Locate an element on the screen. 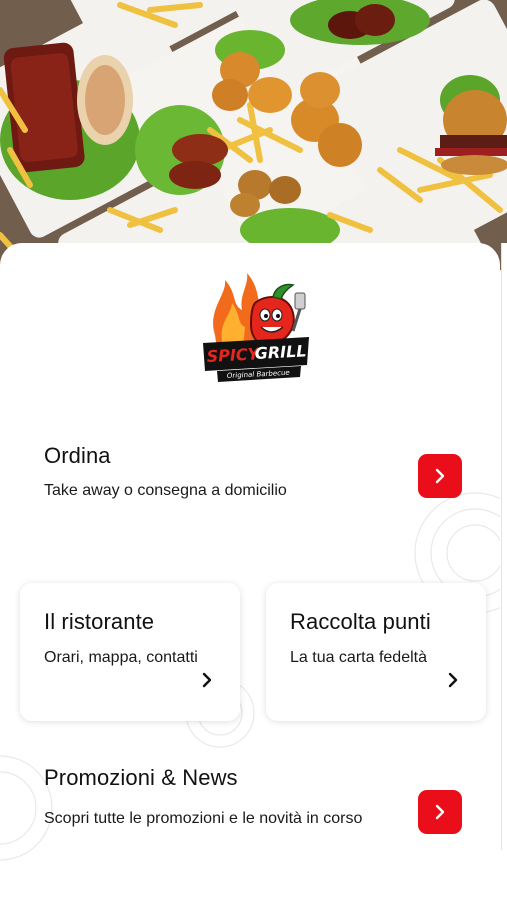 Image resolution: width=507 pixels, height=900 pixels. promotions-button is located at coordinates (440, 812).